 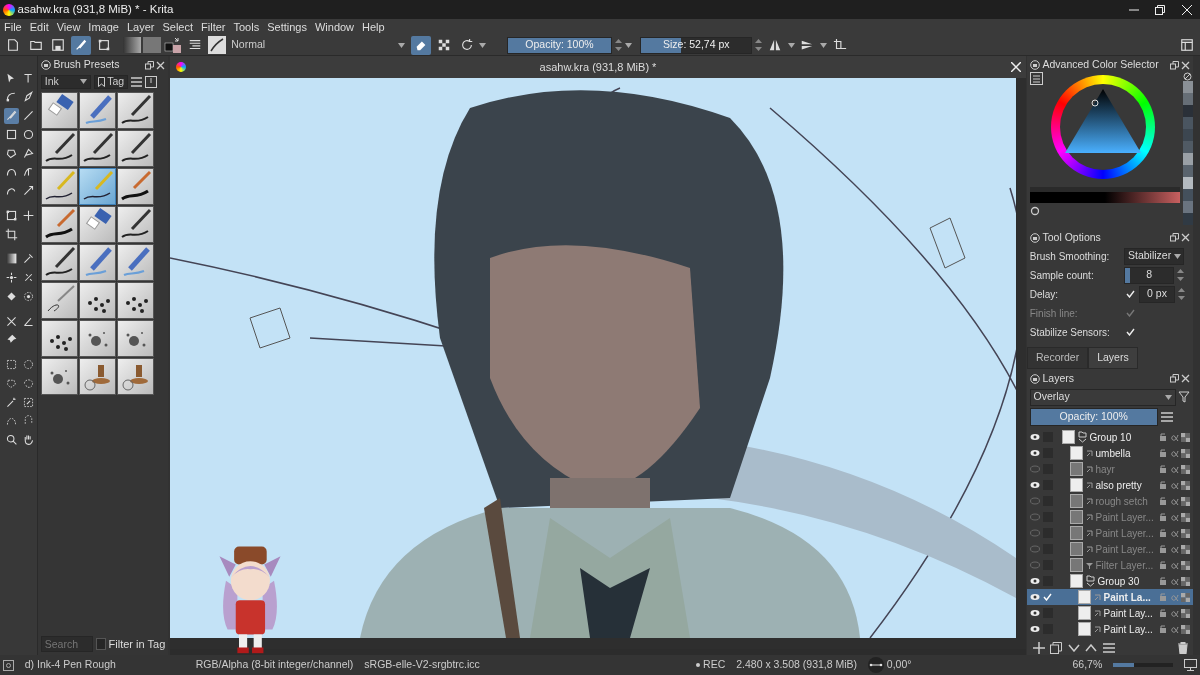 I want to click on menu-item: Filter, so click(x=213, y=27).